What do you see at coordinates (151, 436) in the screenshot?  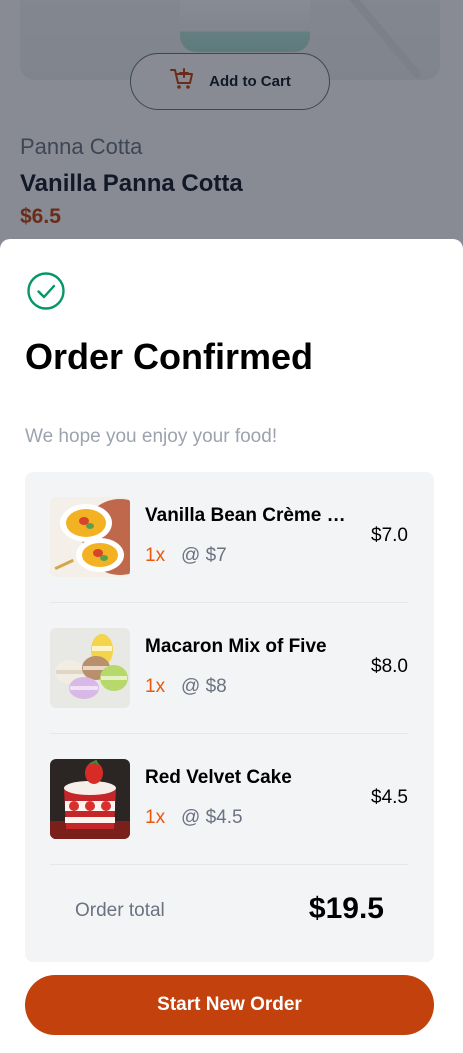 I see `page-subtitle: We hope you enjoy your food!` at bounding box center [151, 436].